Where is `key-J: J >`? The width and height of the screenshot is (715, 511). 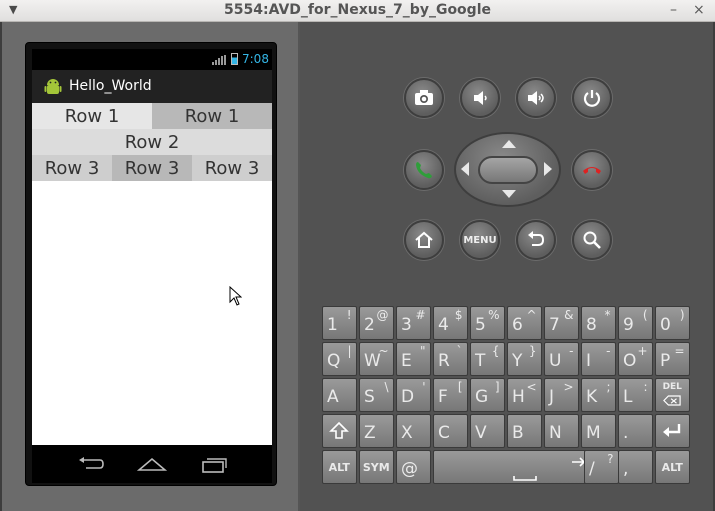
key-J: J > is located at coordinates (561, 395).